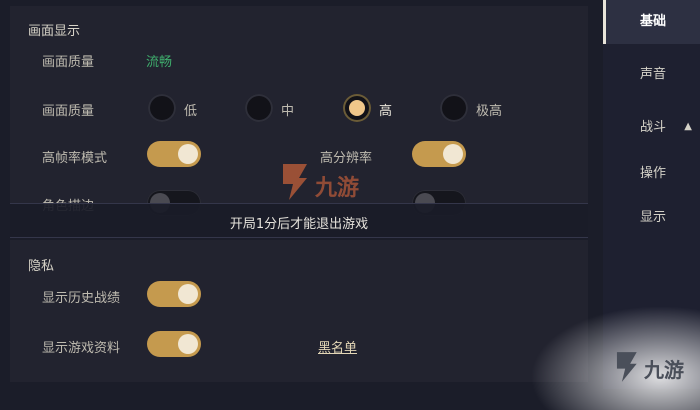 The width and height of the screenshot is (700, 410). I want to click on high-fps-label: 高帧率模式, so click(75, 158).